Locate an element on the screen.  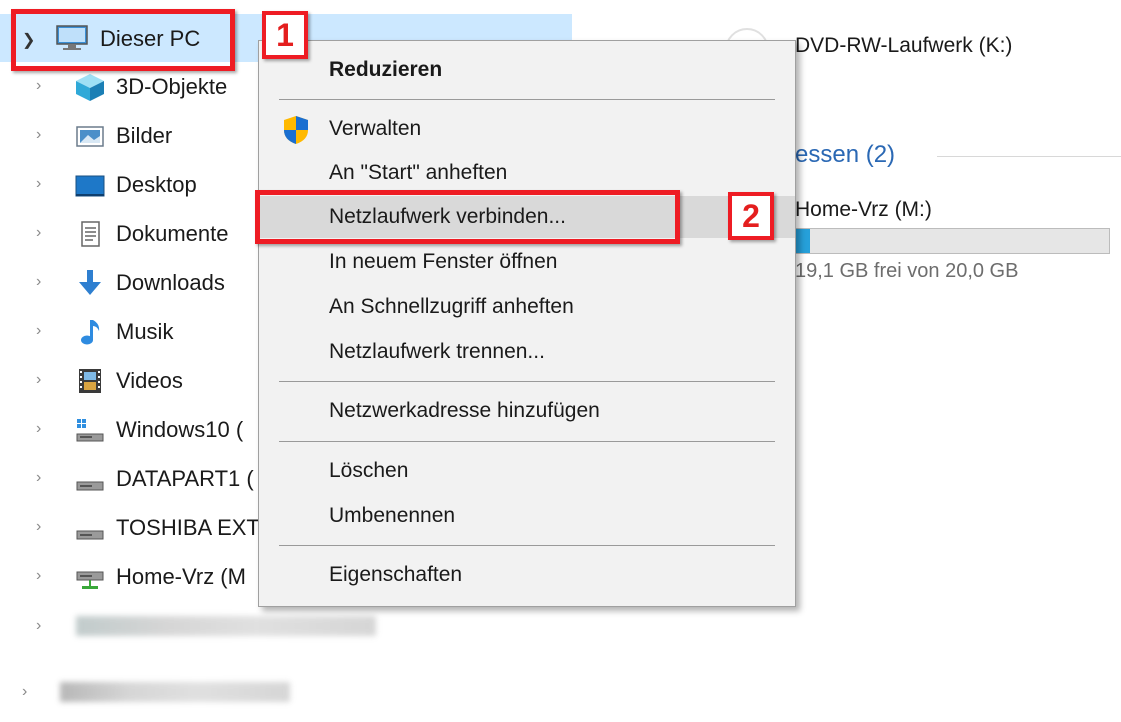
menu-item-rename: Umbenennen is located at coordinates (527, 516).